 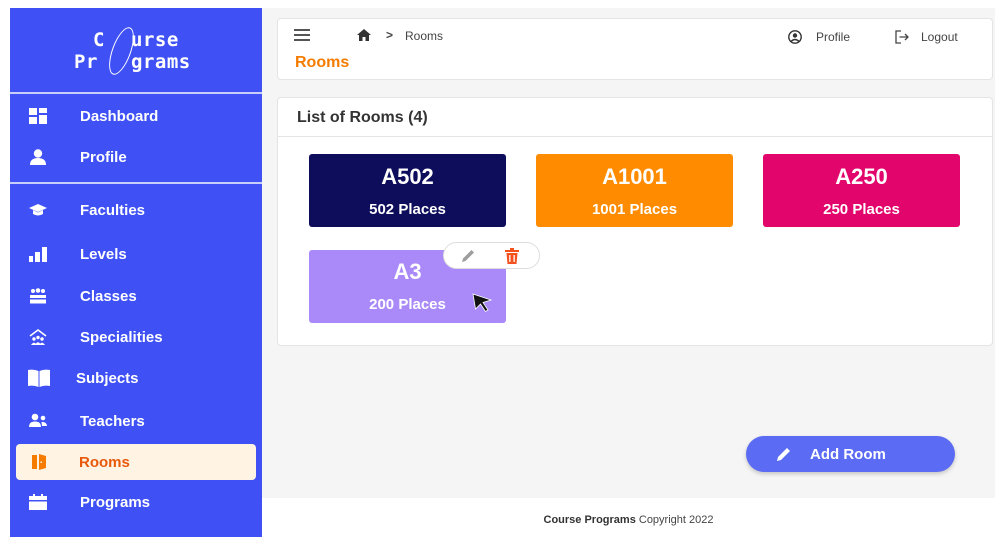 What do you see at coordinates (589, 520) in the screenshot?
I see `footer-brand: Course Programs` at bounding box center [589, 520].